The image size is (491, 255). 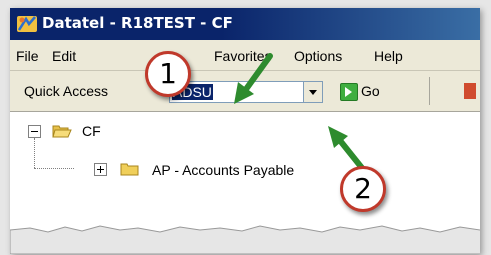 What do you see at coordinates (129, 169) in the screenshot?
I see `folder-closed-icon` at bounding box center [129, 169].